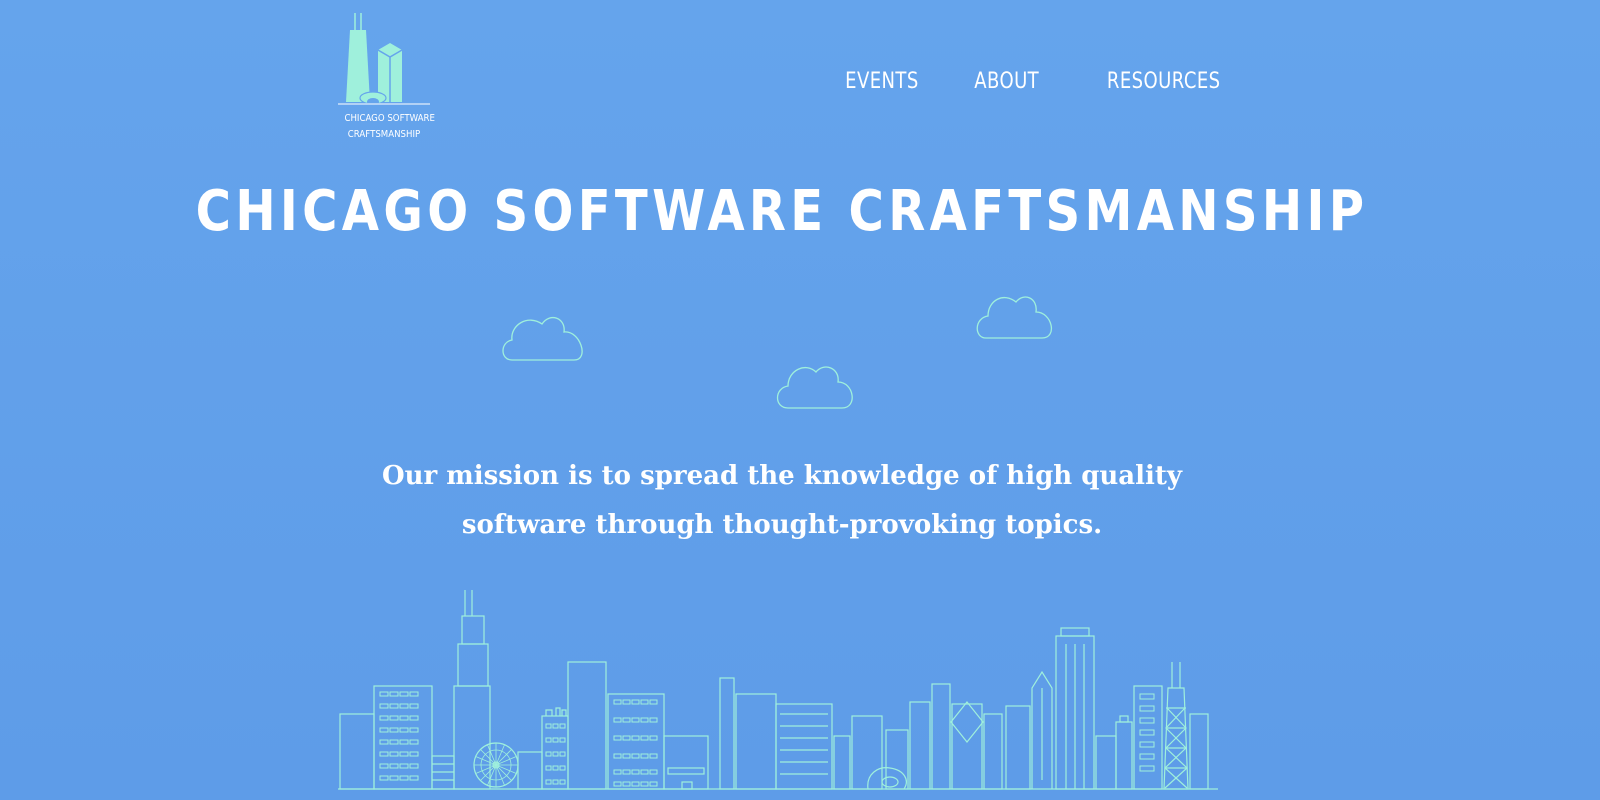 The height and width of the screenshot is (800, 1600). Describe the element at coordinates (1163, 82) in the screenshot. I see `nav-resources-link: RESOURCES` at that location.